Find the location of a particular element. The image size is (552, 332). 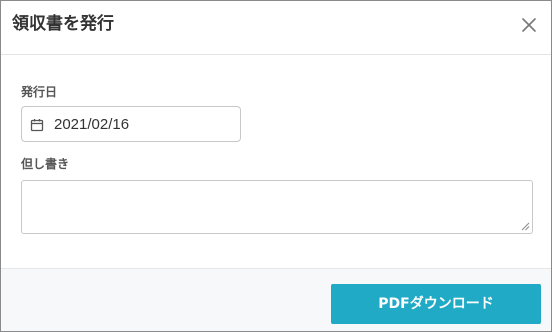

close-icon is located at coordinates (529, 25).